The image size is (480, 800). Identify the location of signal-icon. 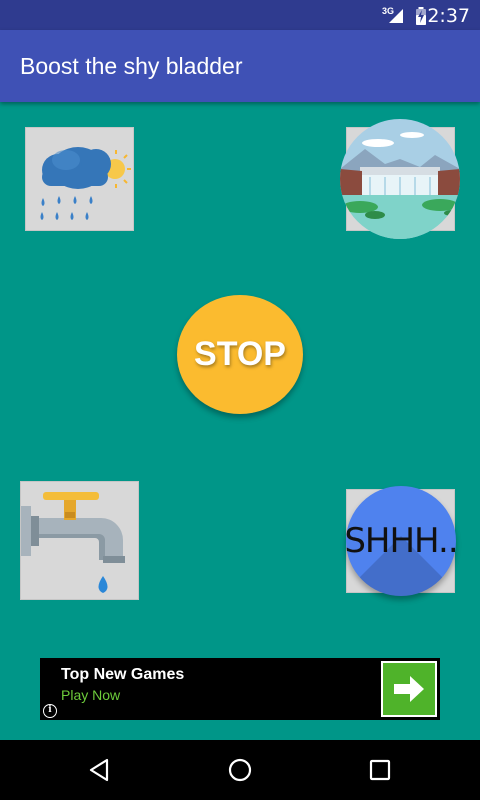
(396, 16).